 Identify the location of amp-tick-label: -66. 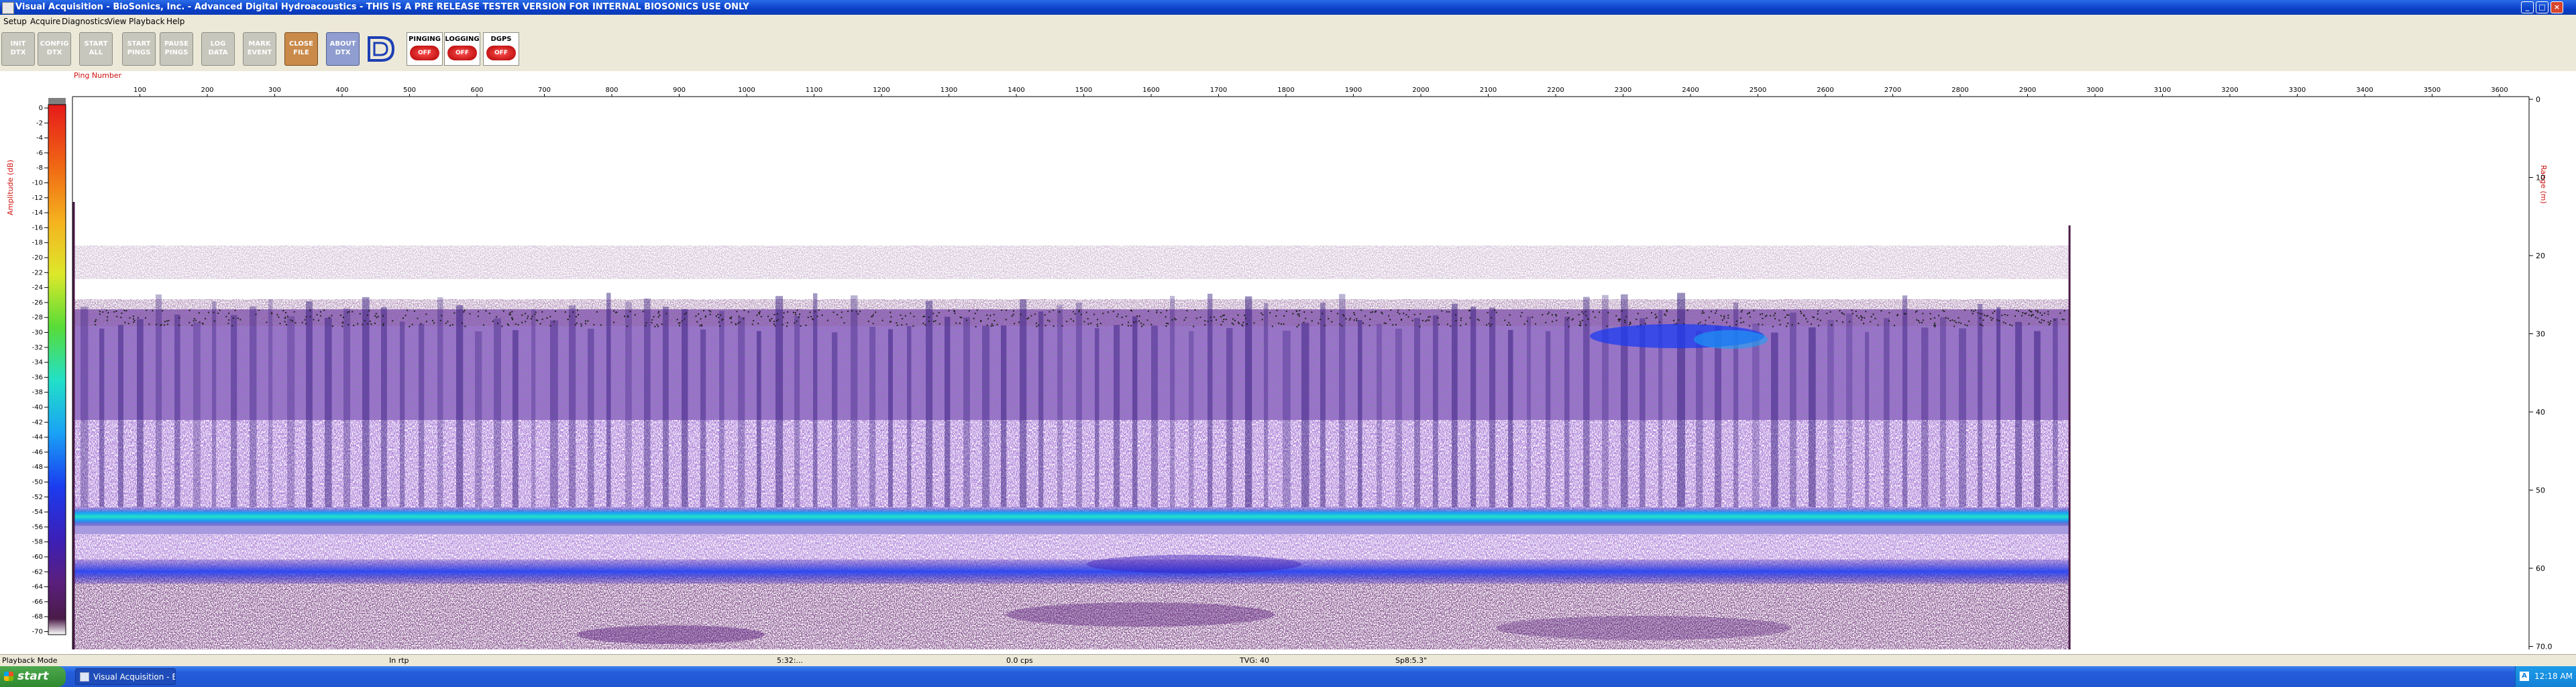
(37, 602).